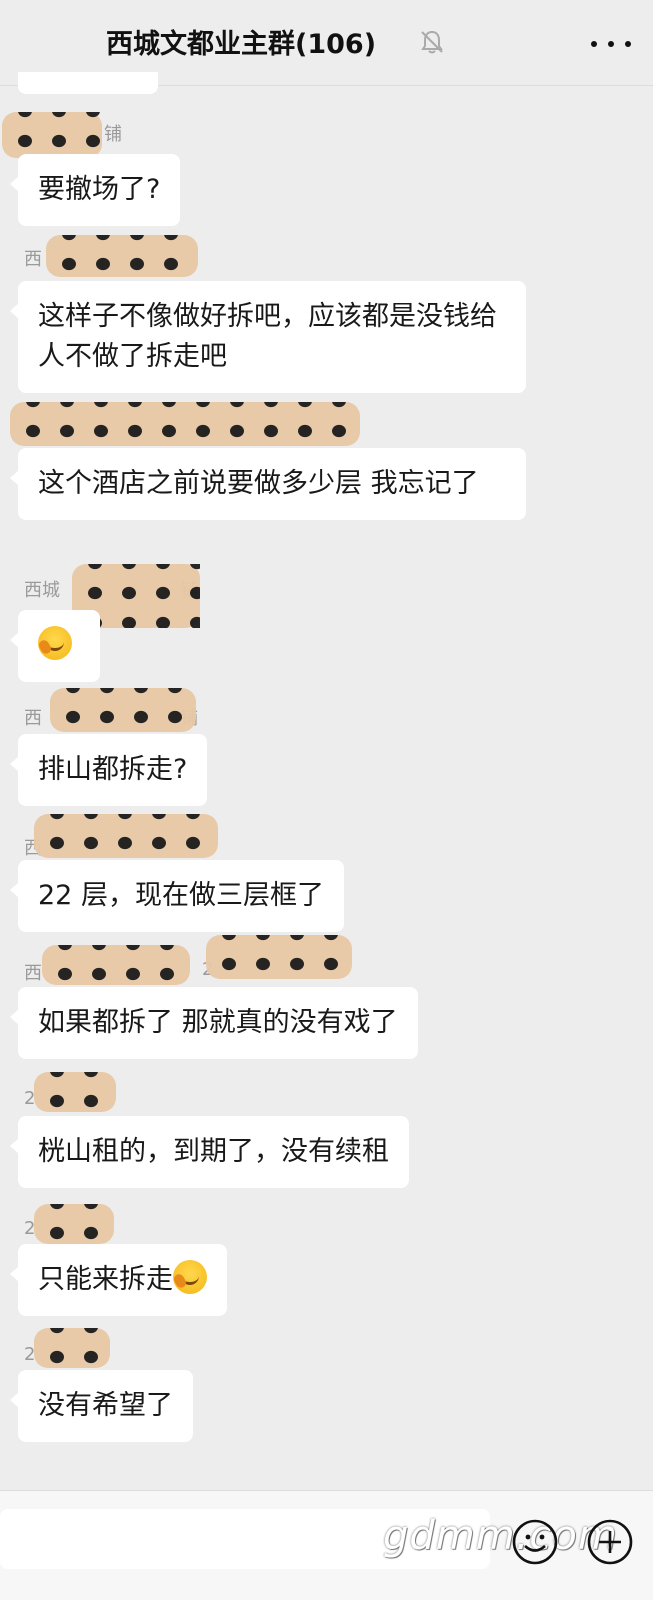  I want to click on chat-title: 西城文都业主群(106), so click(241, 44).